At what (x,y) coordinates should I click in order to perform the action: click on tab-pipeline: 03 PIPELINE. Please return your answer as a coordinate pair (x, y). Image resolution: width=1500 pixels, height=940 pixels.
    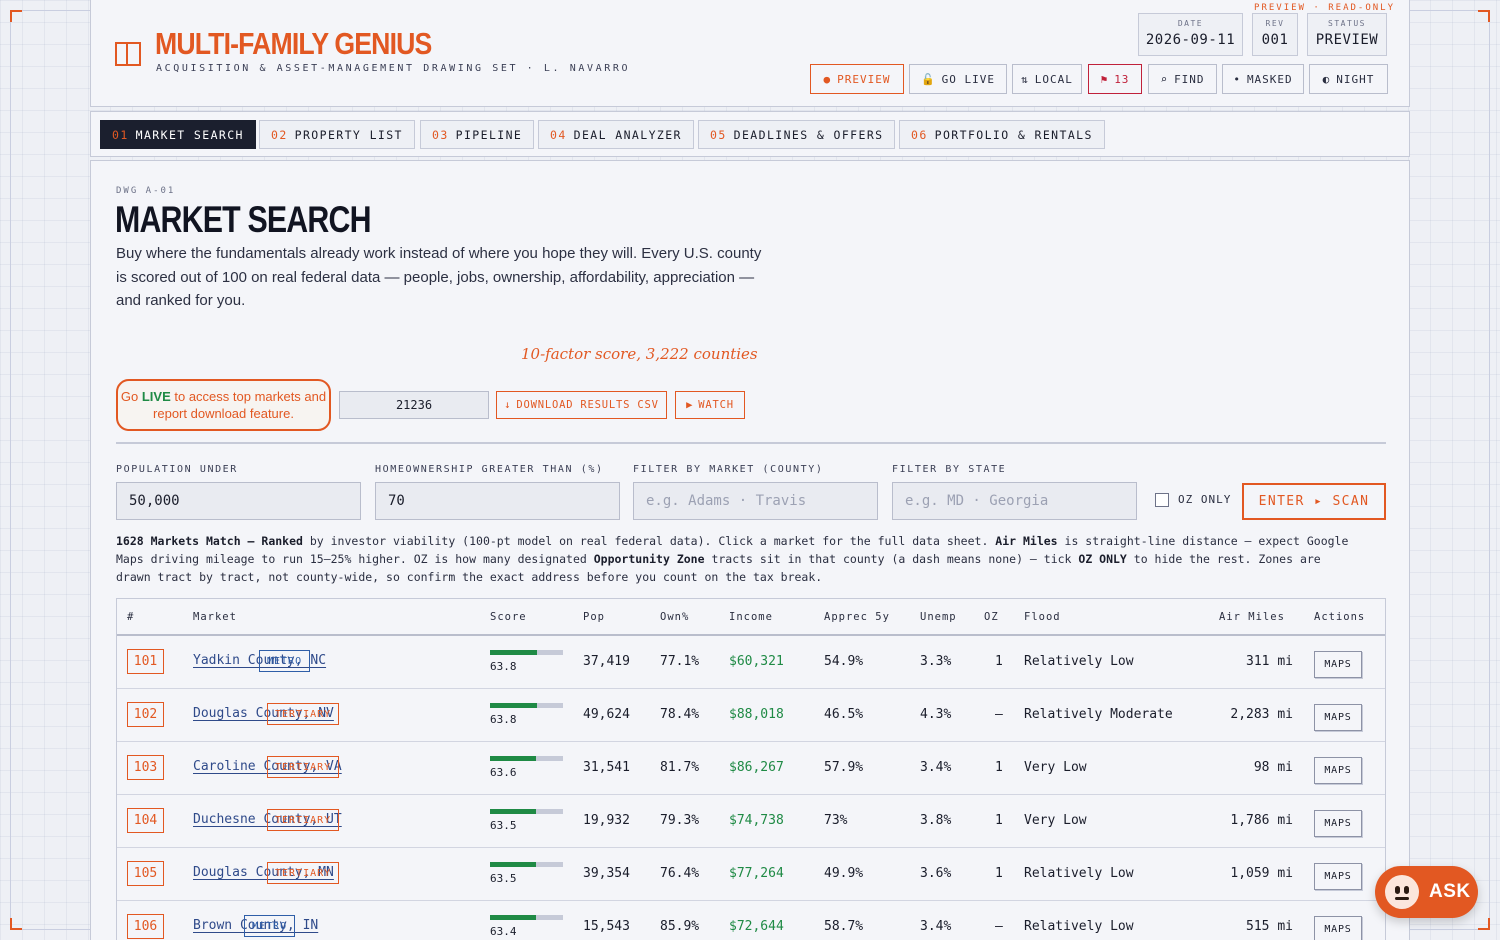
    Looking at the image, I should click on (477, 134).